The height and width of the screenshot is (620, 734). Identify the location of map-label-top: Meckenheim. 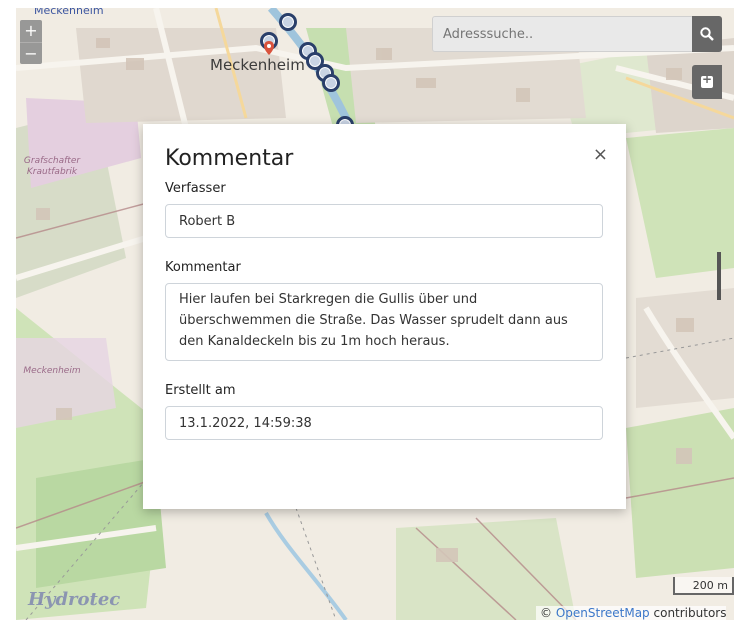
(69, 12).